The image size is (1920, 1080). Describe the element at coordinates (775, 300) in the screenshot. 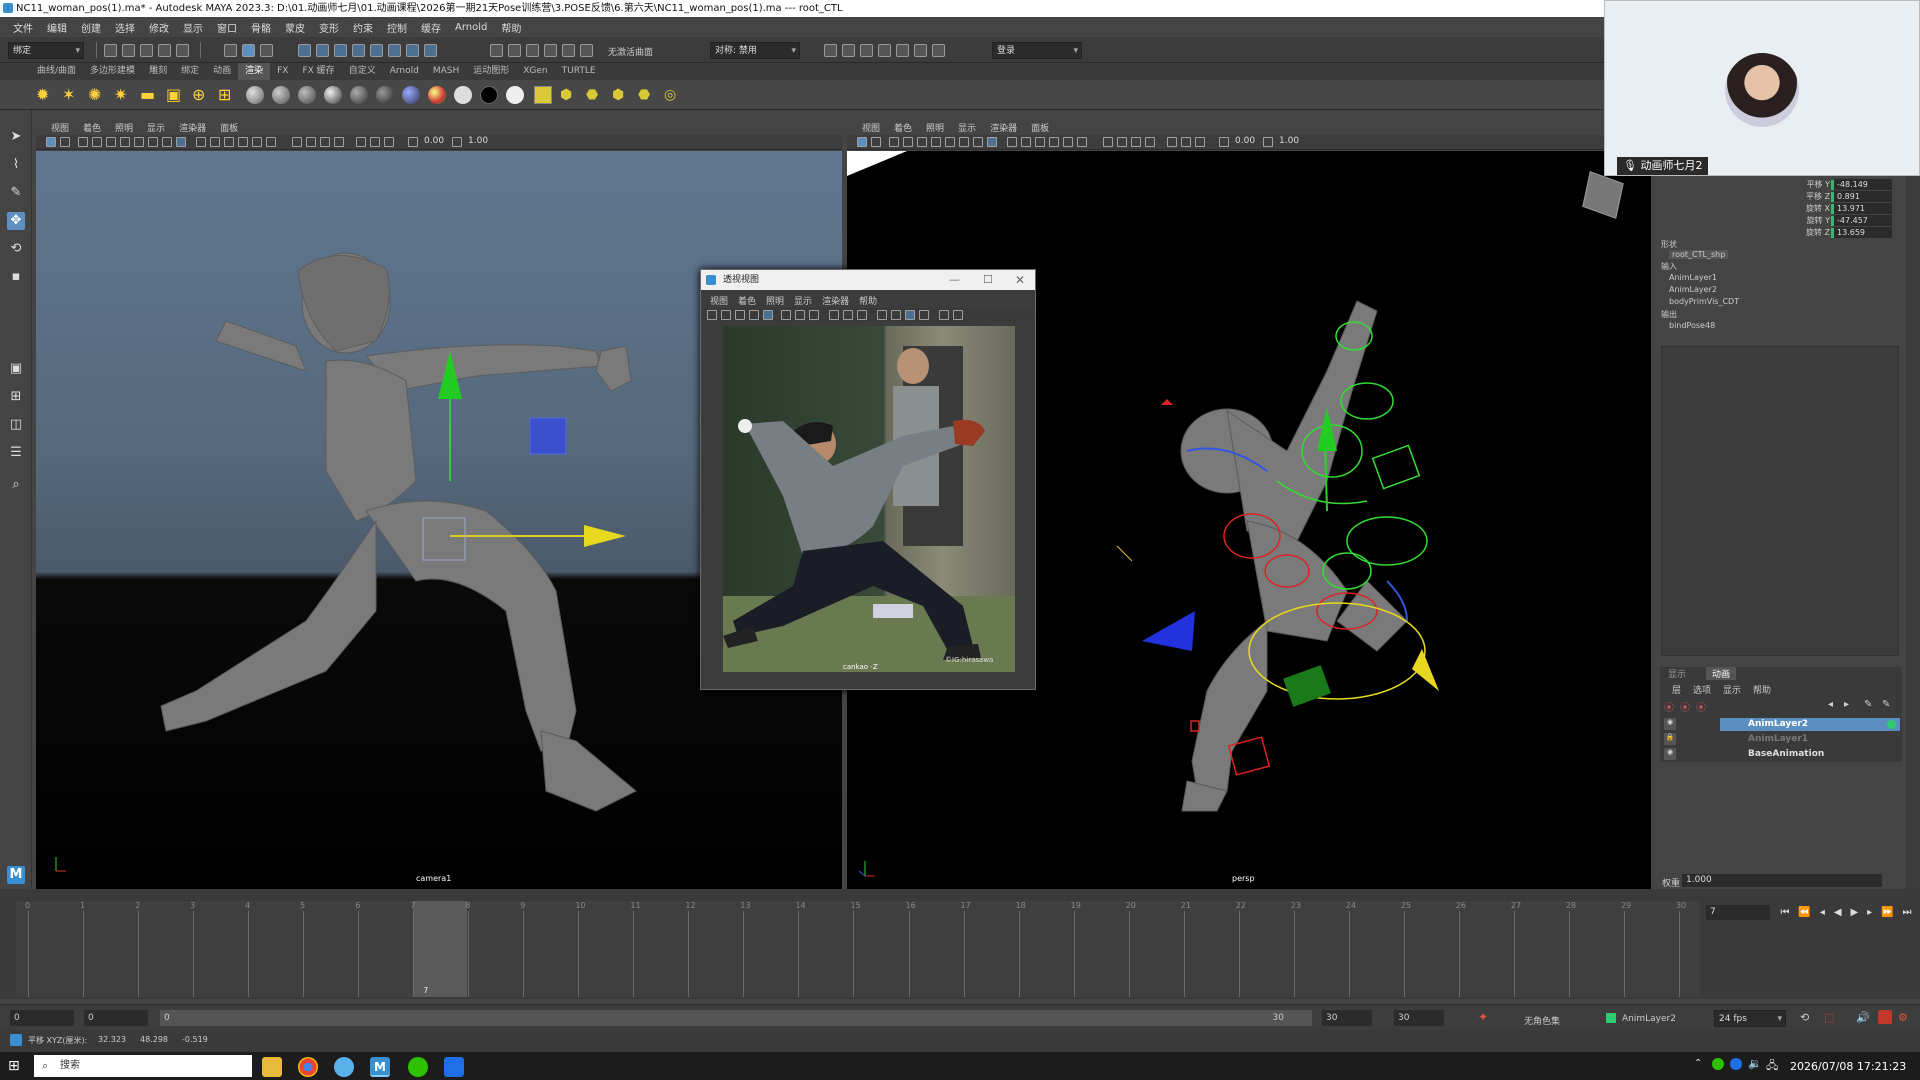

I see `panel-menu-item: 照明` at that location.